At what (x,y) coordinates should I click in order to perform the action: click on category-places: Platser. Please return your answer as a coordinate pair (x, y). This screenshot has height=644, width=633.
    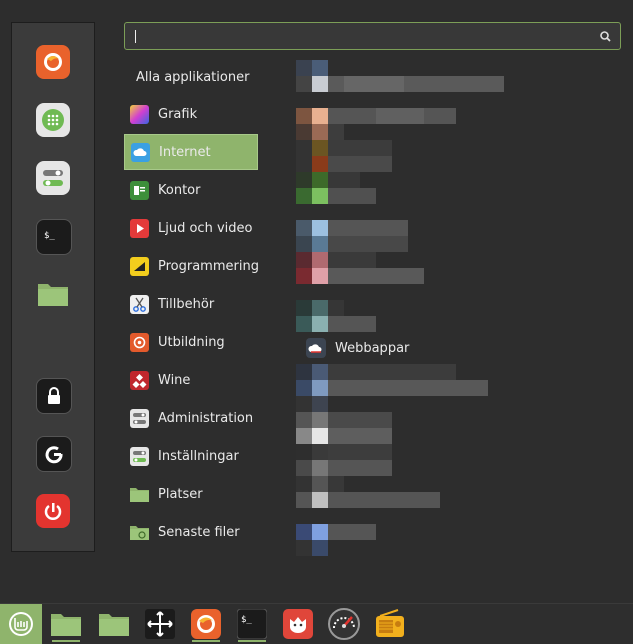
    Looking at the image, I should click on (191, 494).